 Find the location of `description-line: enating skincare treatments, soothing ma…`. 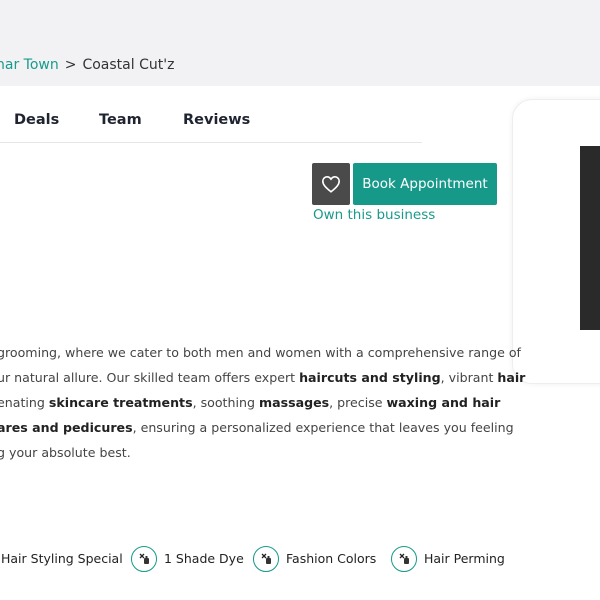

description-line: enating skincare treatments, soothing ma… is located at coordinates (250, 402).